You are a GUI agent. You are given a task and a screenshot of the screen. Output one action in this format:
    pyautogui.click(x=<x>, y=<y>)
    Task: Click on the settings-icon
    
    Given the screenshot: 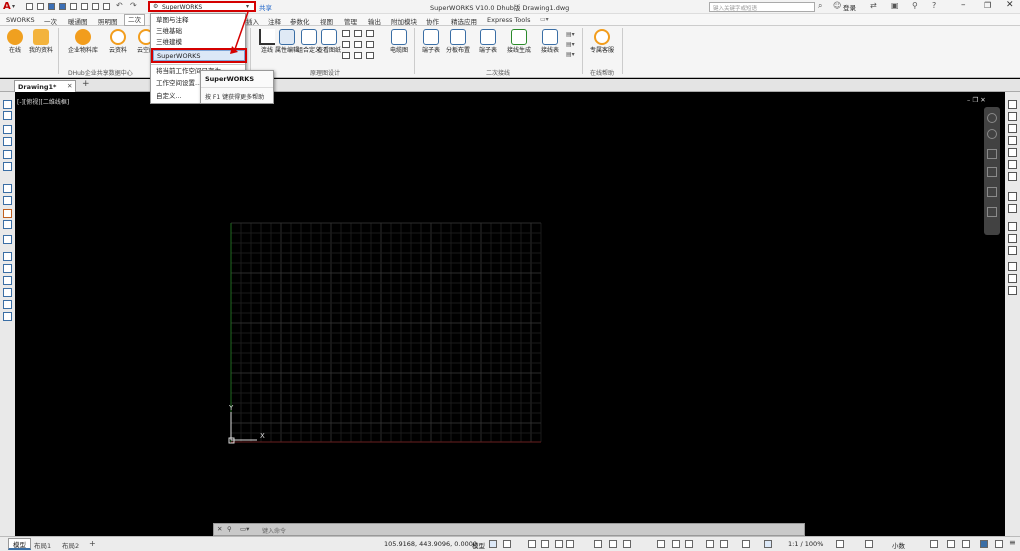 What is the action you would take?
    pyautogui.click(x=1012, y=290)
    